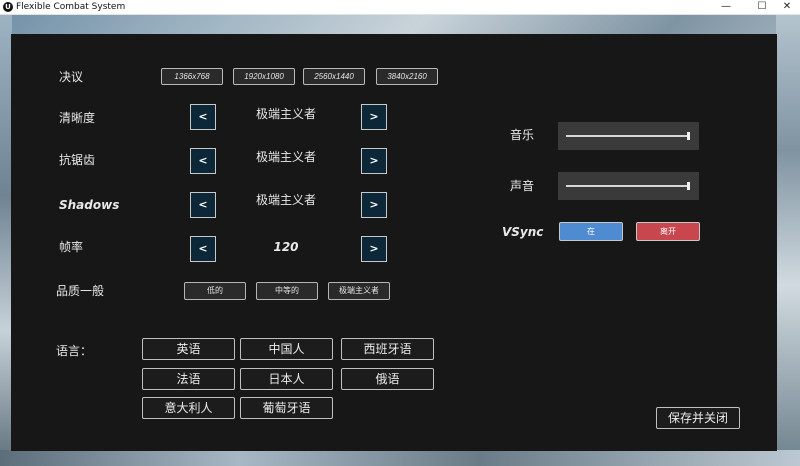  Describe the element at coordinates (522, 135) in the screenshot. I see `music-label: 音乐` at that location.